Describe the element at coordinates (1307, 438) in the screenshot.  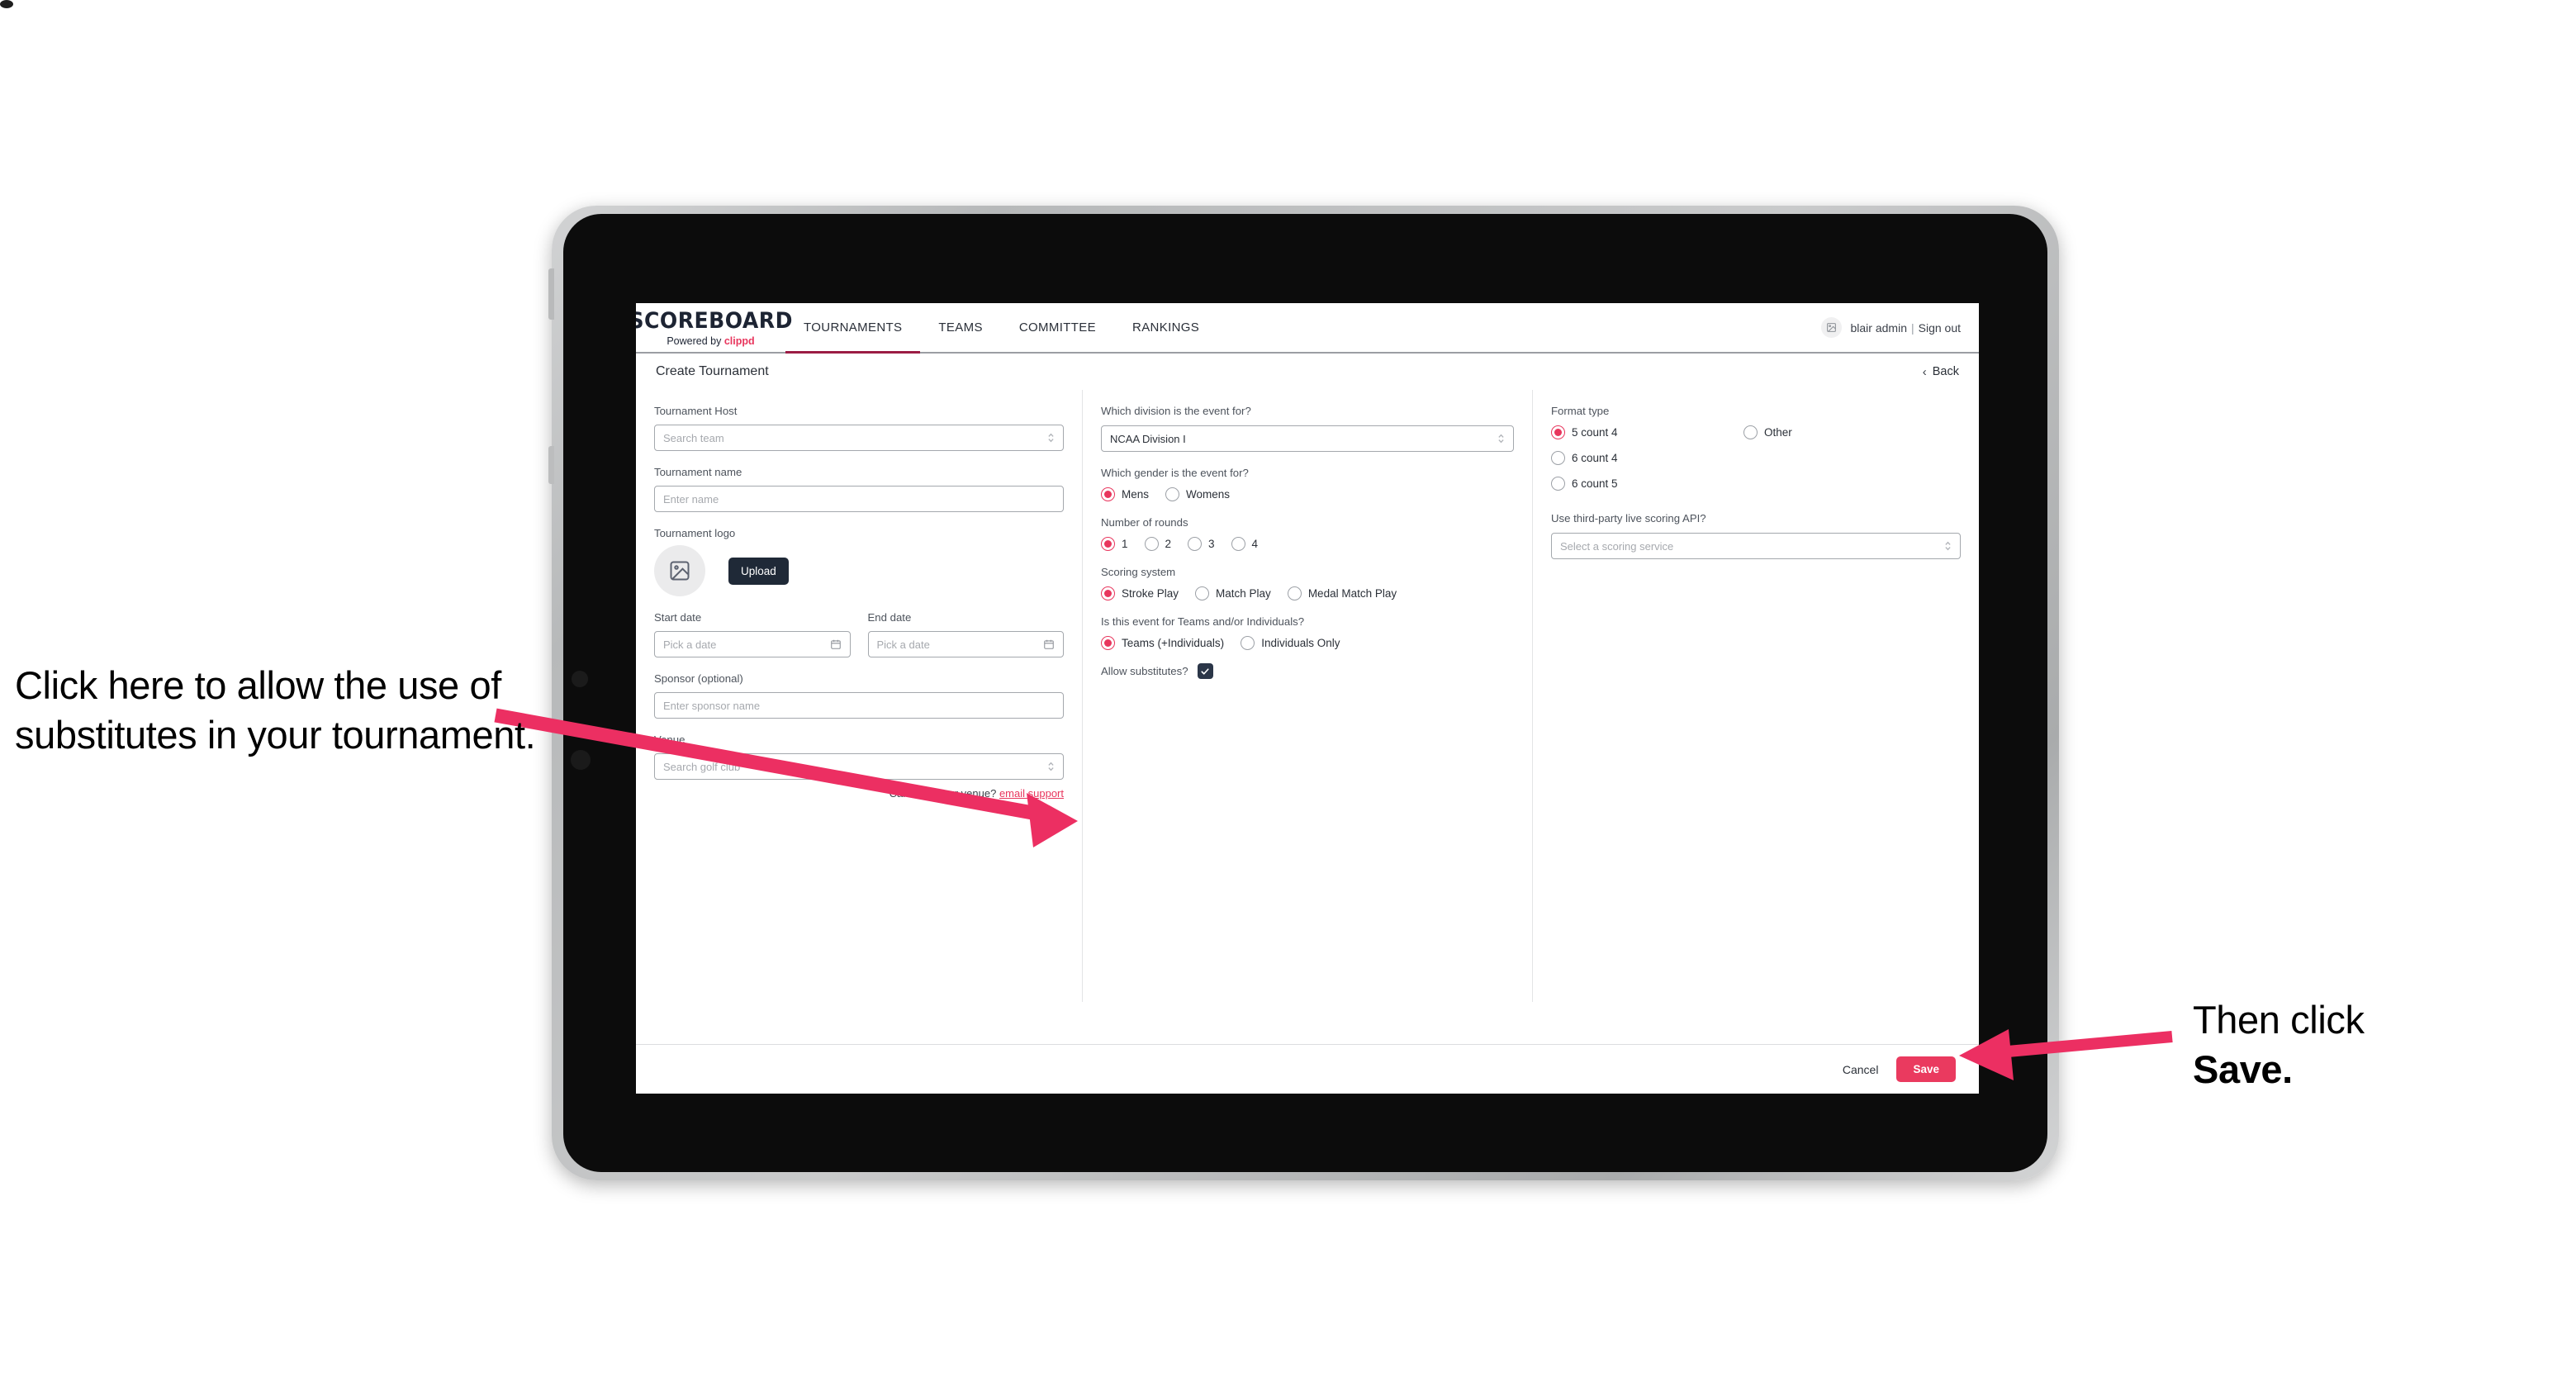
I see `division-select: NCAA Division I` at that location.